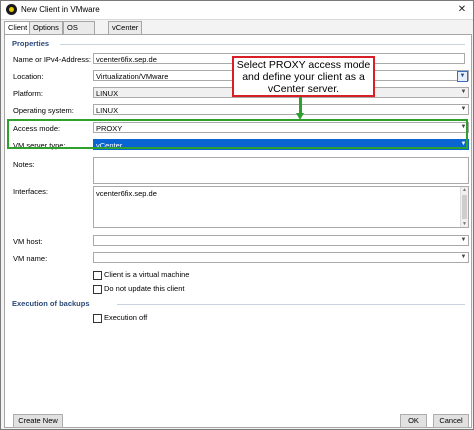  What do you see at coordinates (31, 191) in the screenshot?
I see `interfaces-label: Interfaces:` at bounding box center [31, 191].